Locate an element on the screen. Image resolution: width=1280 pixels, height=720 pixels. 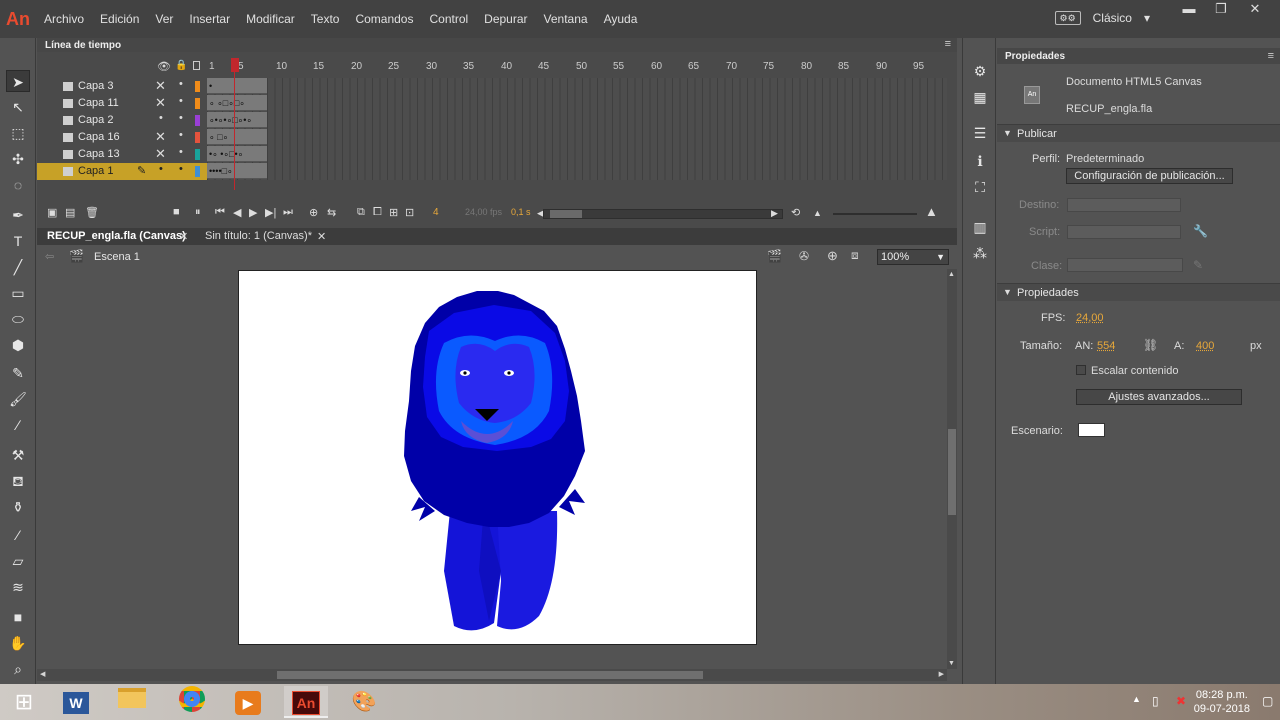
menu-comandos: Comandos is located at coordinates (384, 19).